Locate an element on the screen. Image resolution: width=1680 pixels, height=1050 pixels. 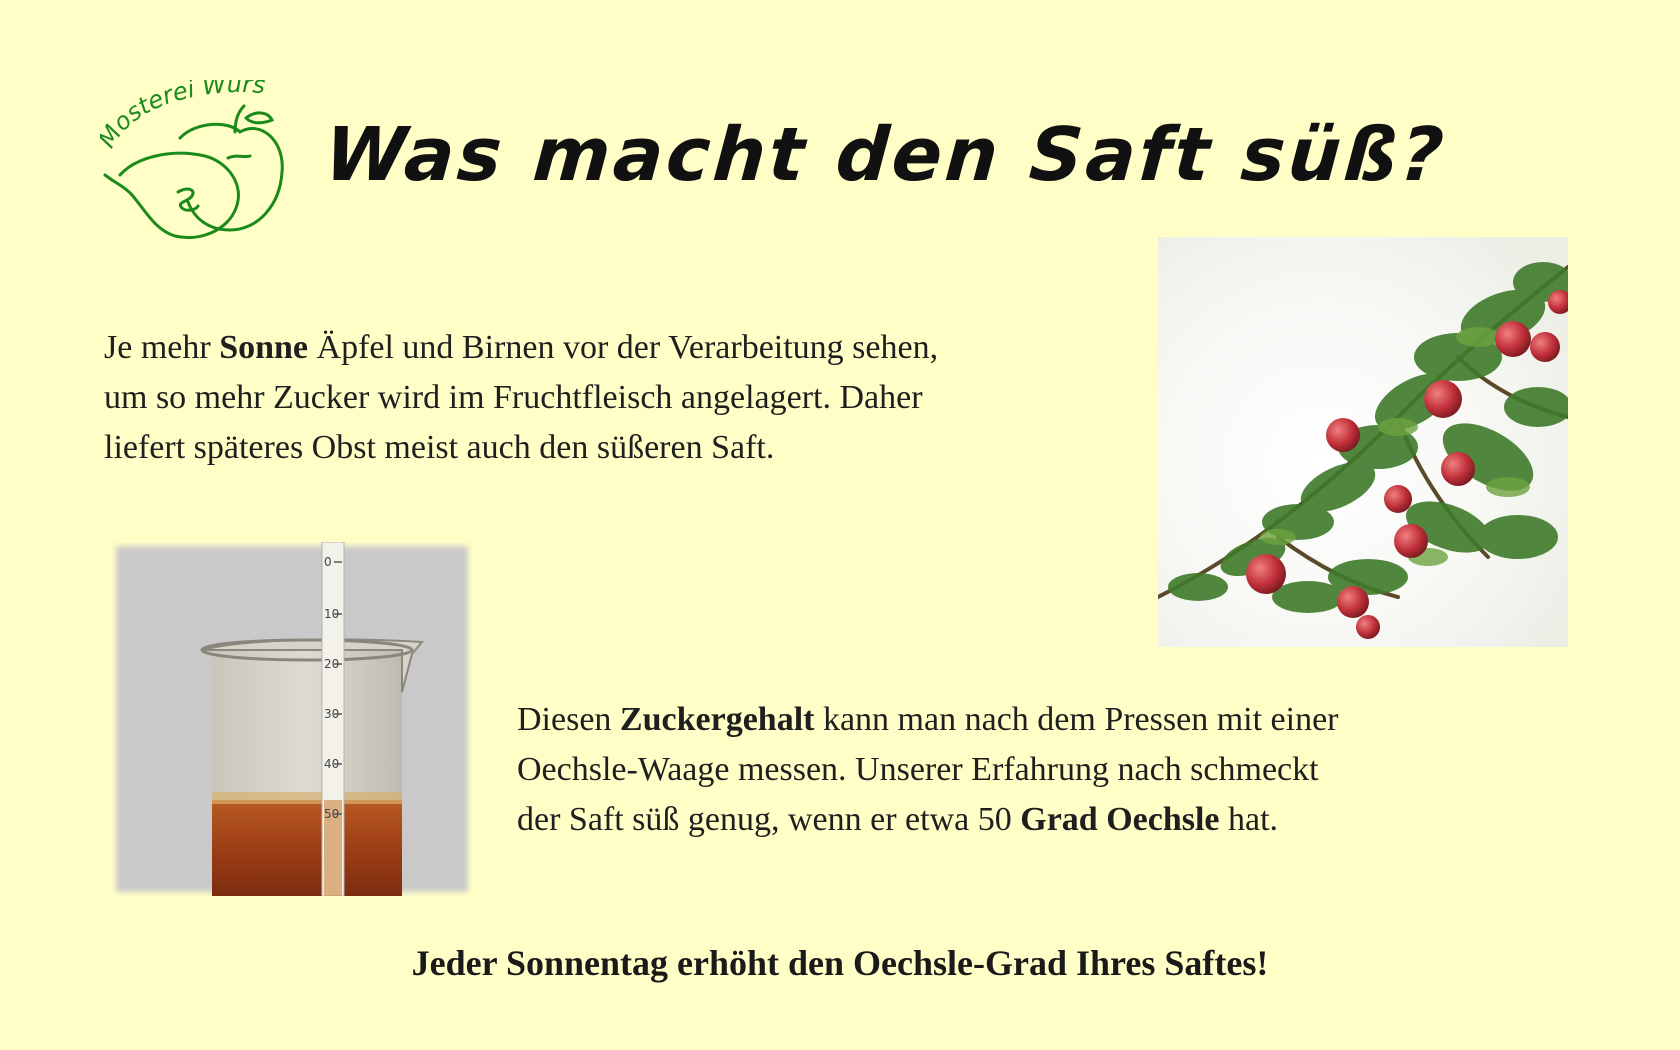
scale-40: 40 is located at coordinates (331, 764).